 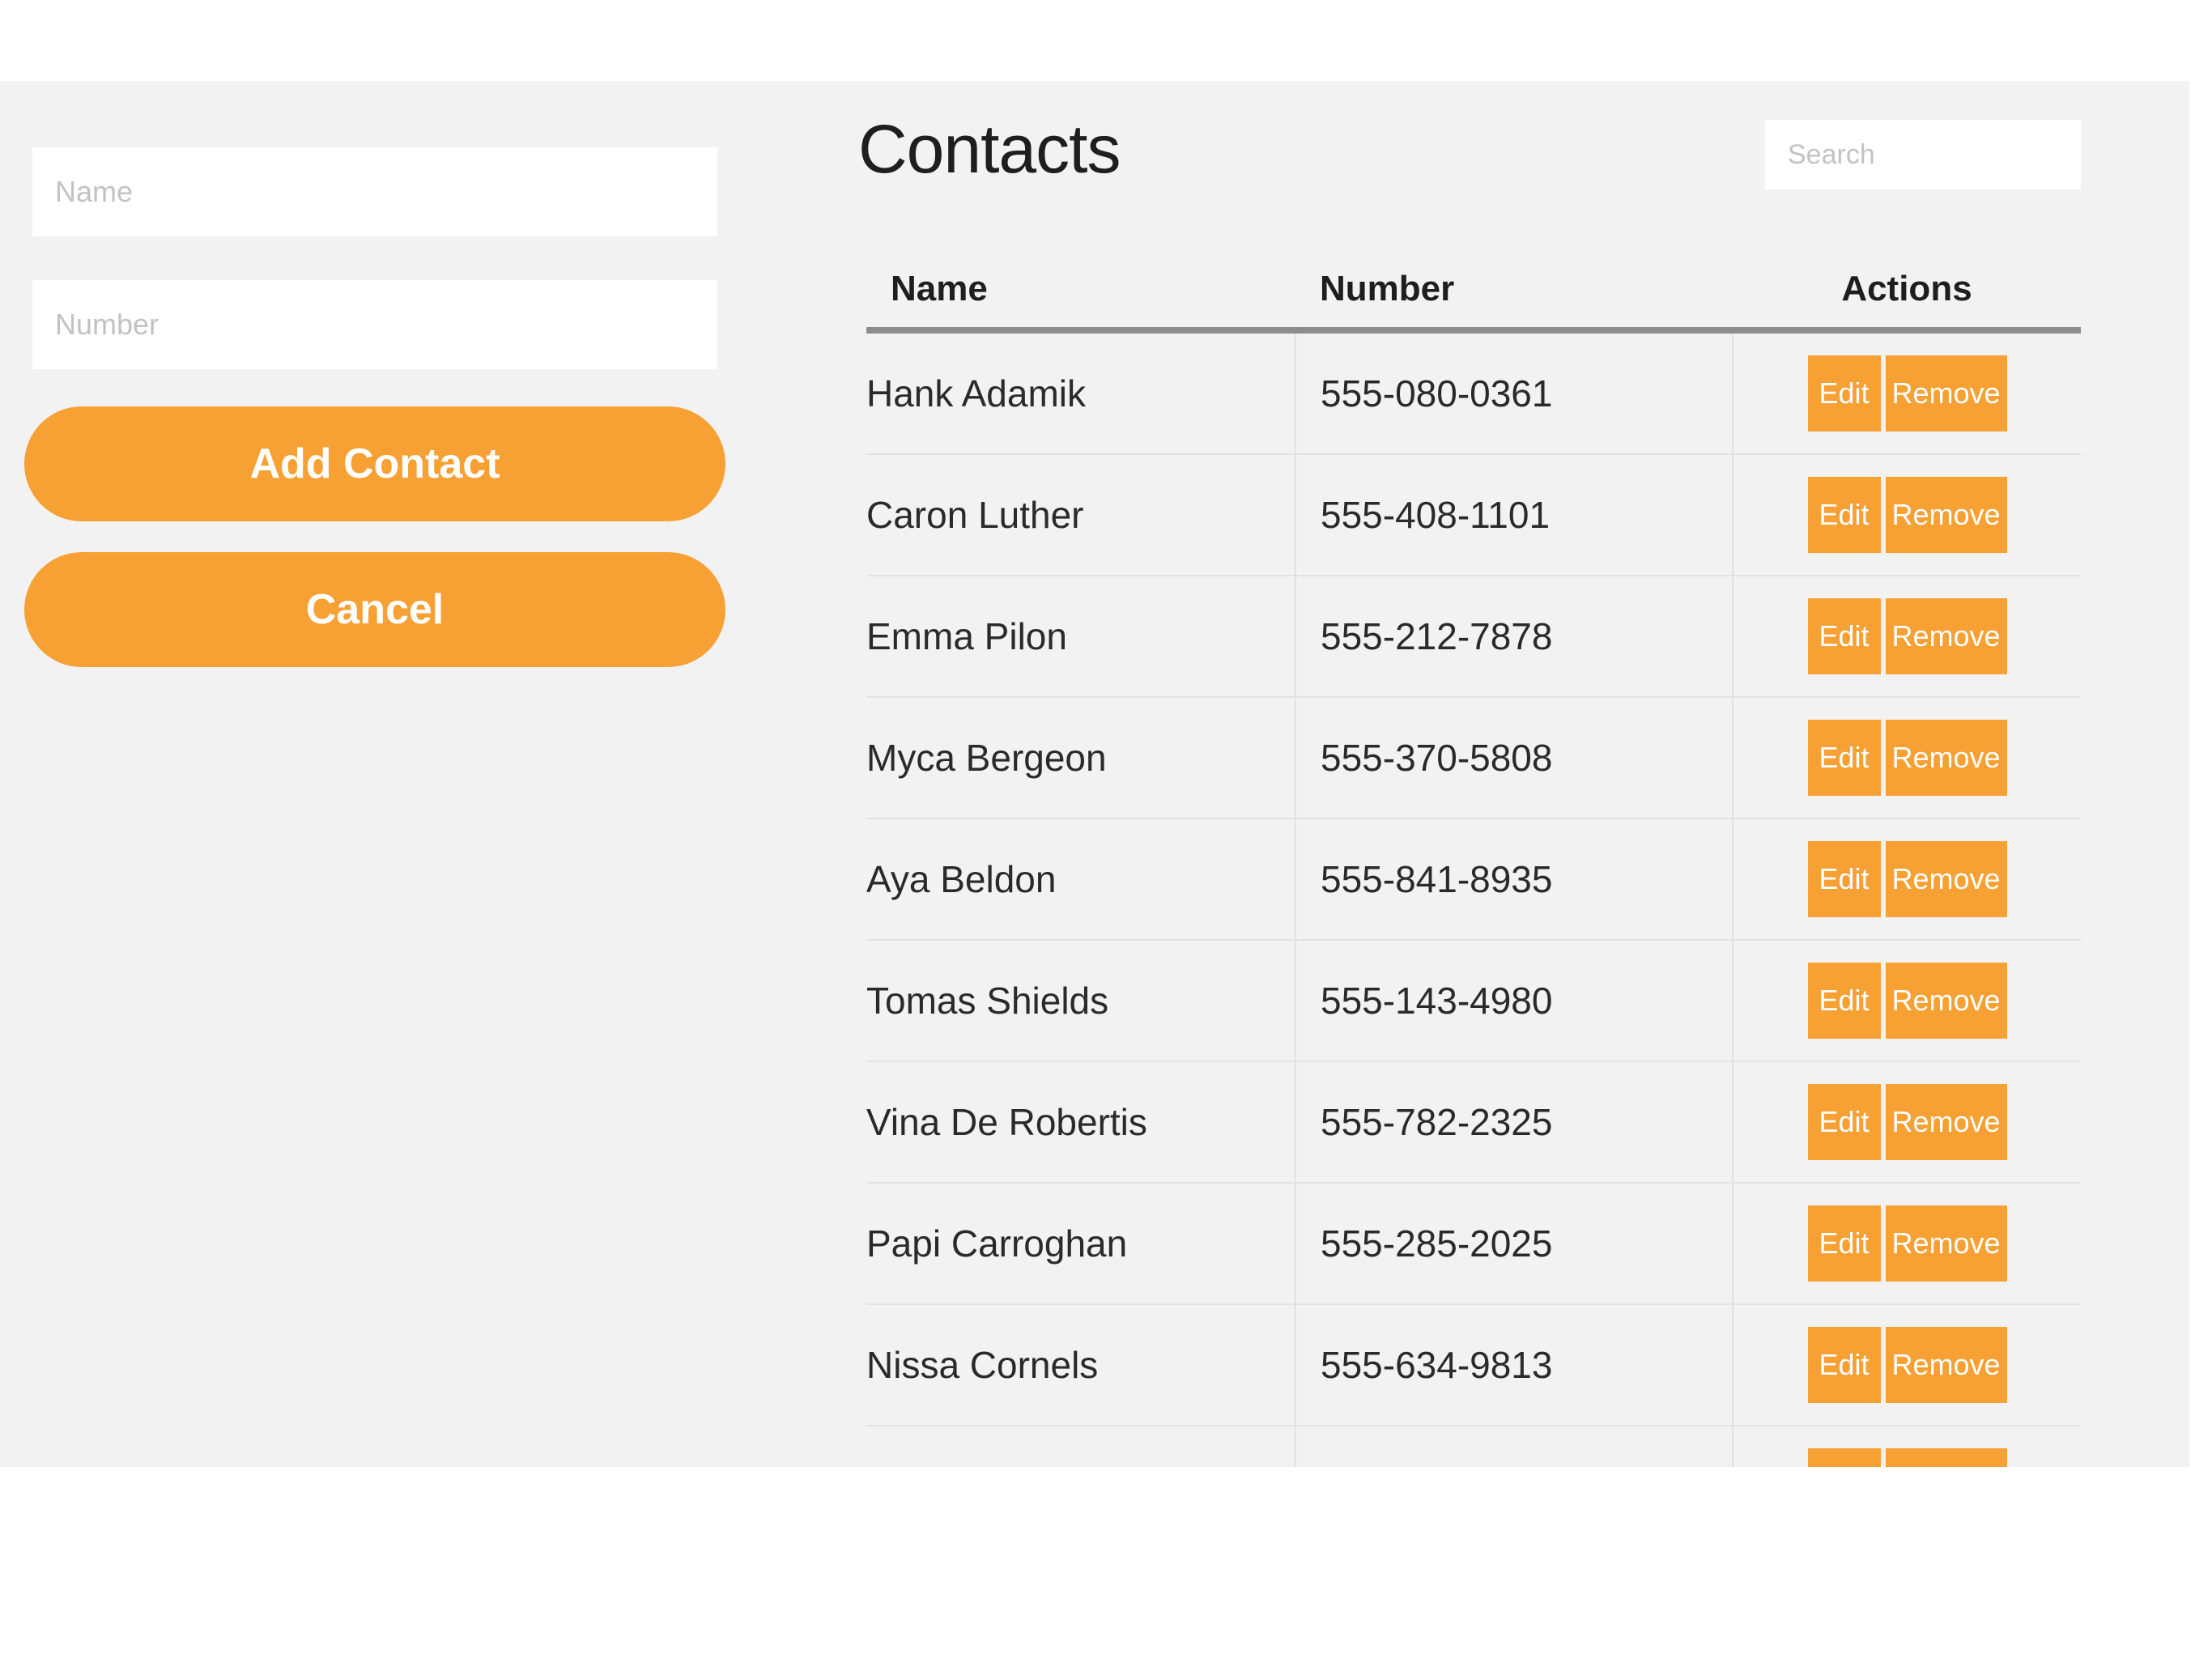 What do you see at coordinates (1514, 879) in the screenshot?
I see `contact-number: 555-841-8935` at bounding box center [1514, 879].